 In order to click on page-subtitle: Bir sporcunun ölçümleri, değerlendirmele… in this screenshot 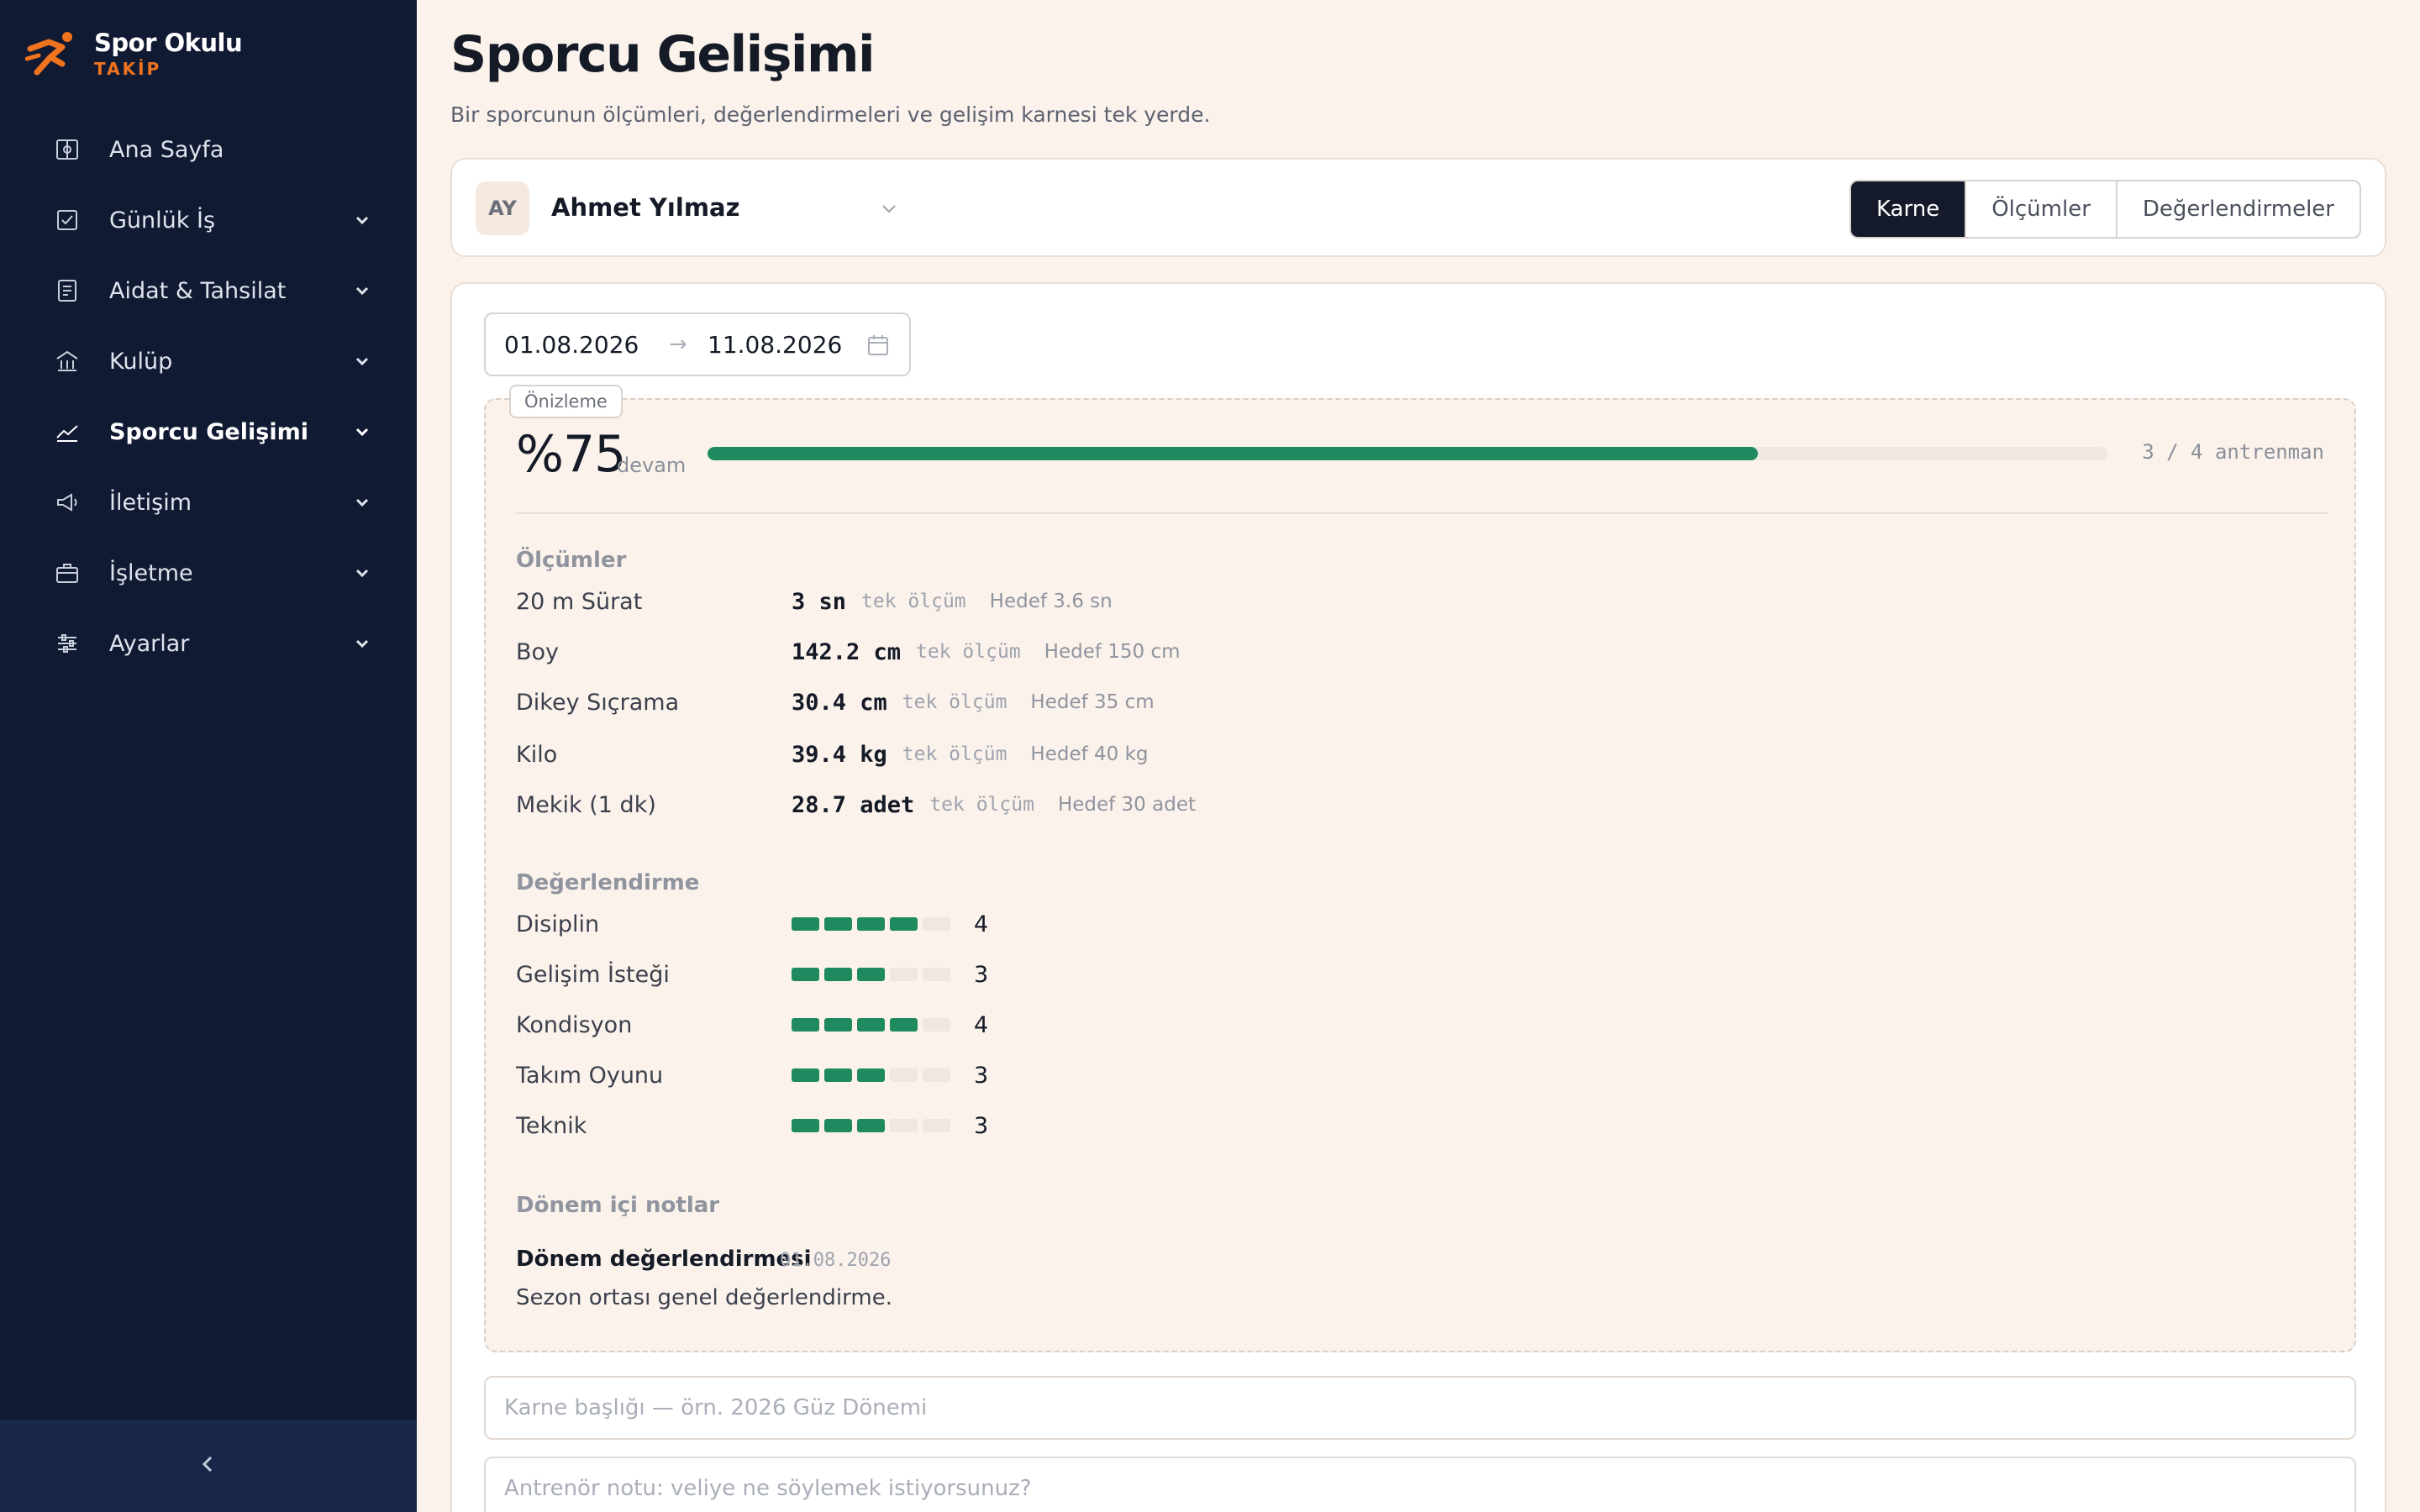, I will do `click(830, 114)`.